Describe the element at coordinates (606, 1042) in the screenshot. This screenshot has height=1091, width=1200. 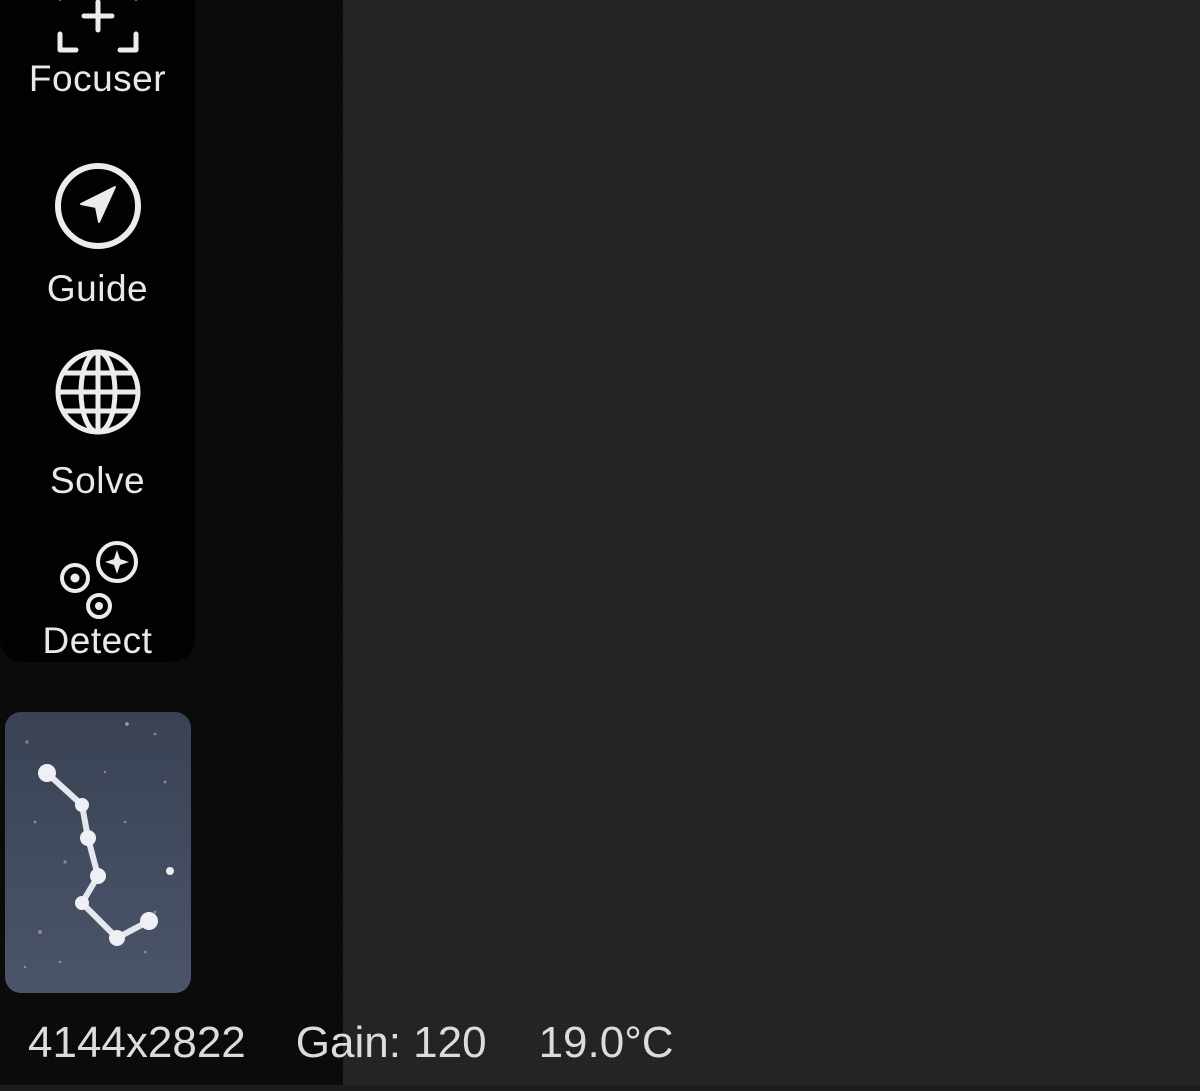
I see `temperature-text: 19.0°C` at that location.